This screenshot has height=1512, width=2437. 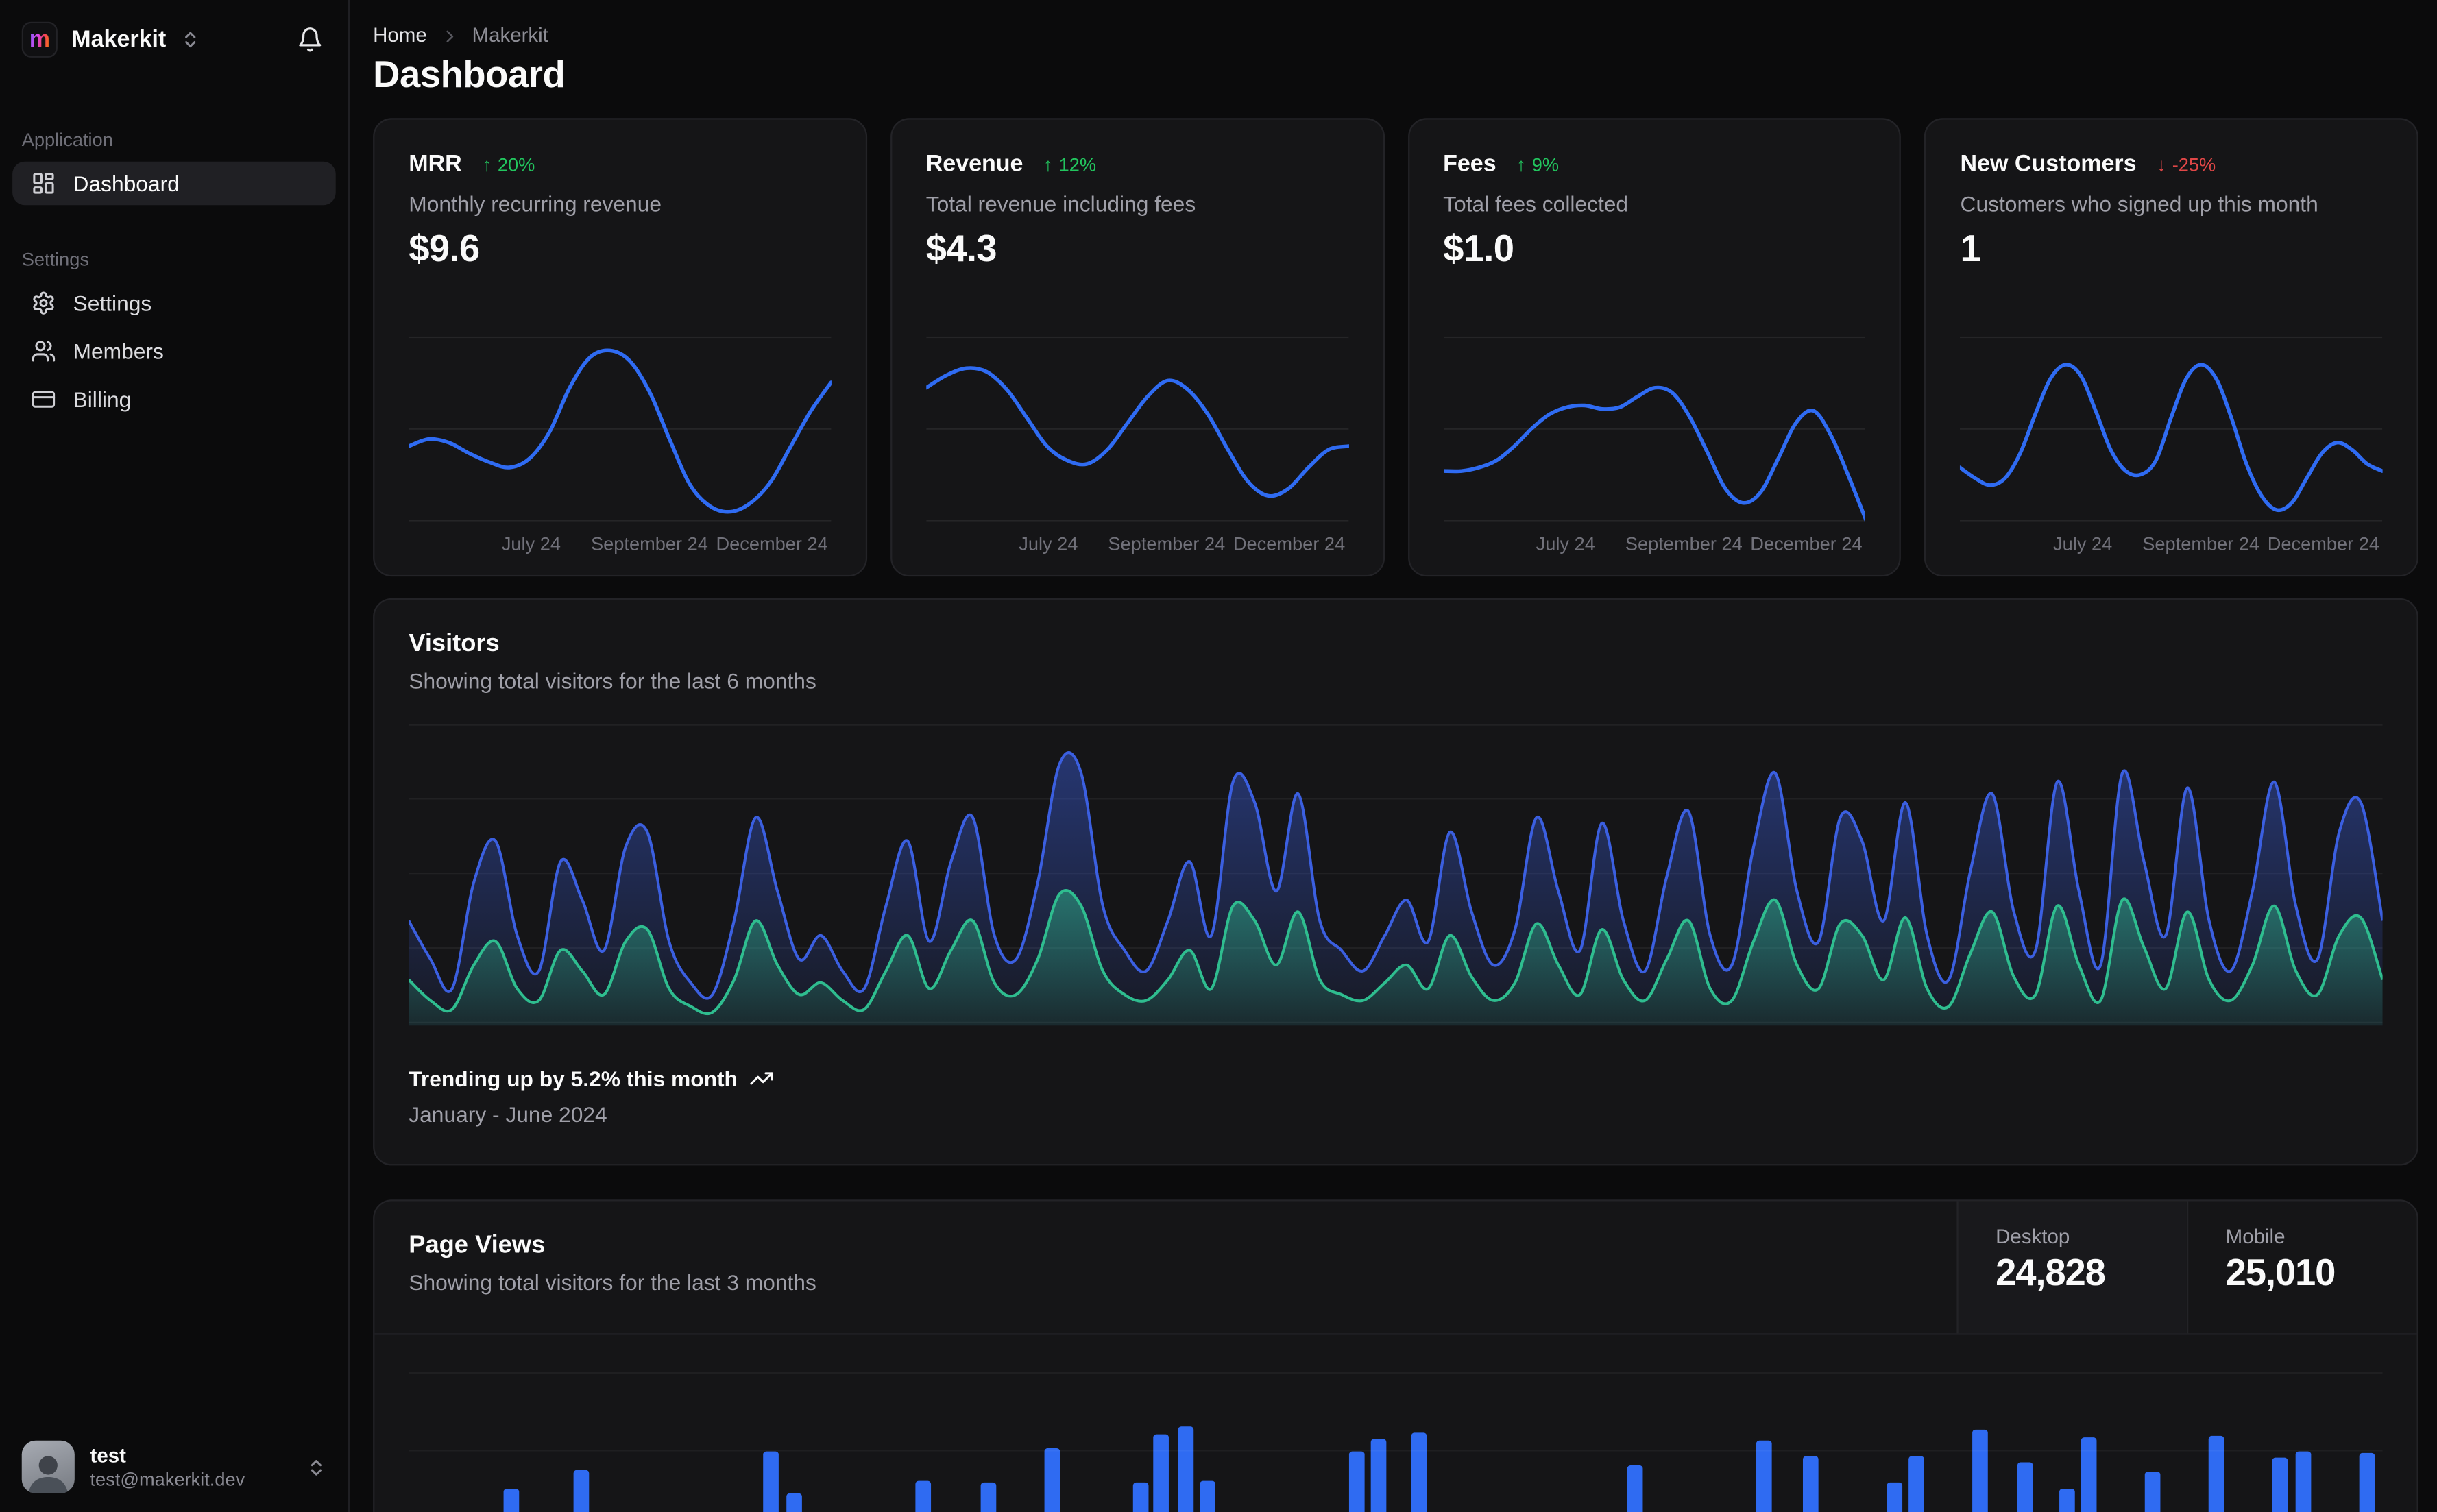 What do you see at coordinates (44, 303) in the screenshot?
I see `gear-icon` at bounding box center [44, 303].